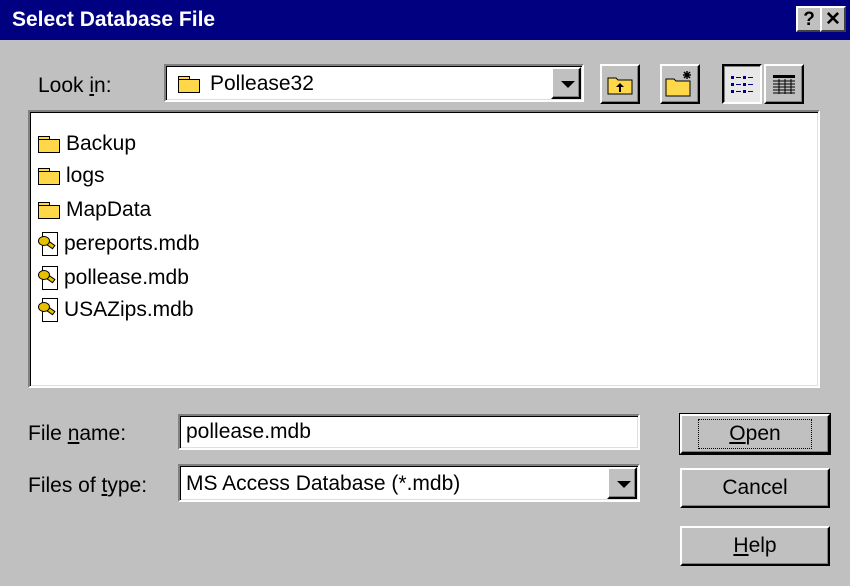  Describe the element at coordinates (126, 277) in the screenshot. I see `file-name: pollease.mdb` at that location.